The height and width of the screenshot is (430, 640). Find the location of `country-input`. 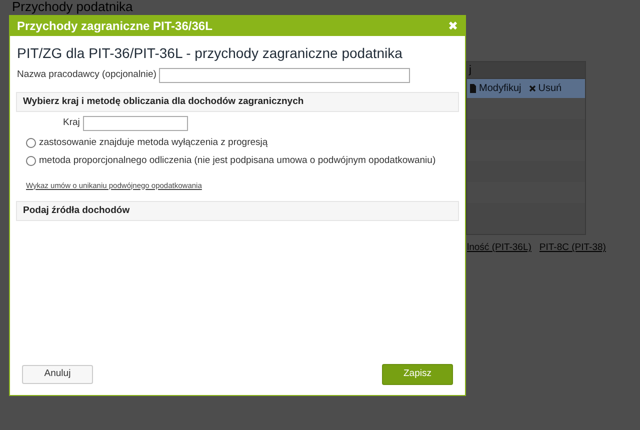

country-input is located at coordinates (135, 123).